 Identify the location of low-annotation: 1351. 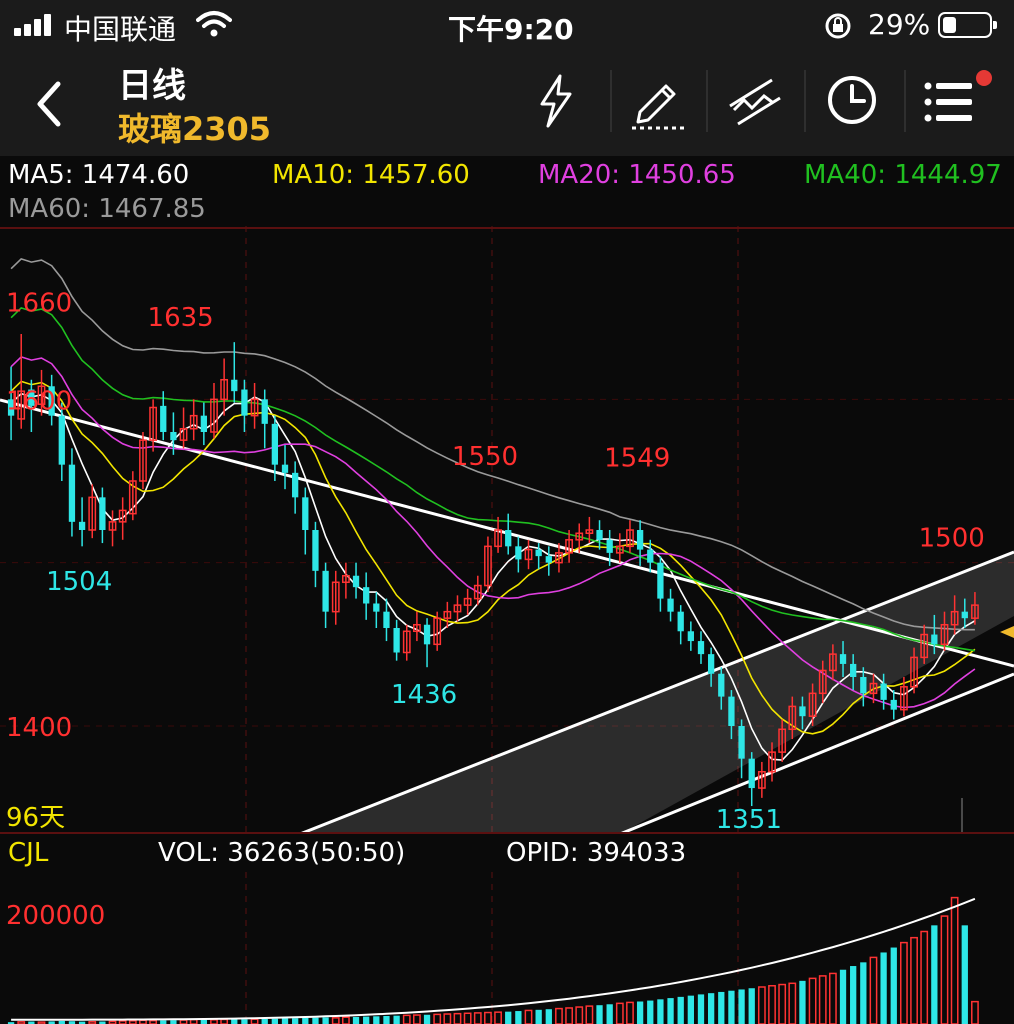
(749, 819).